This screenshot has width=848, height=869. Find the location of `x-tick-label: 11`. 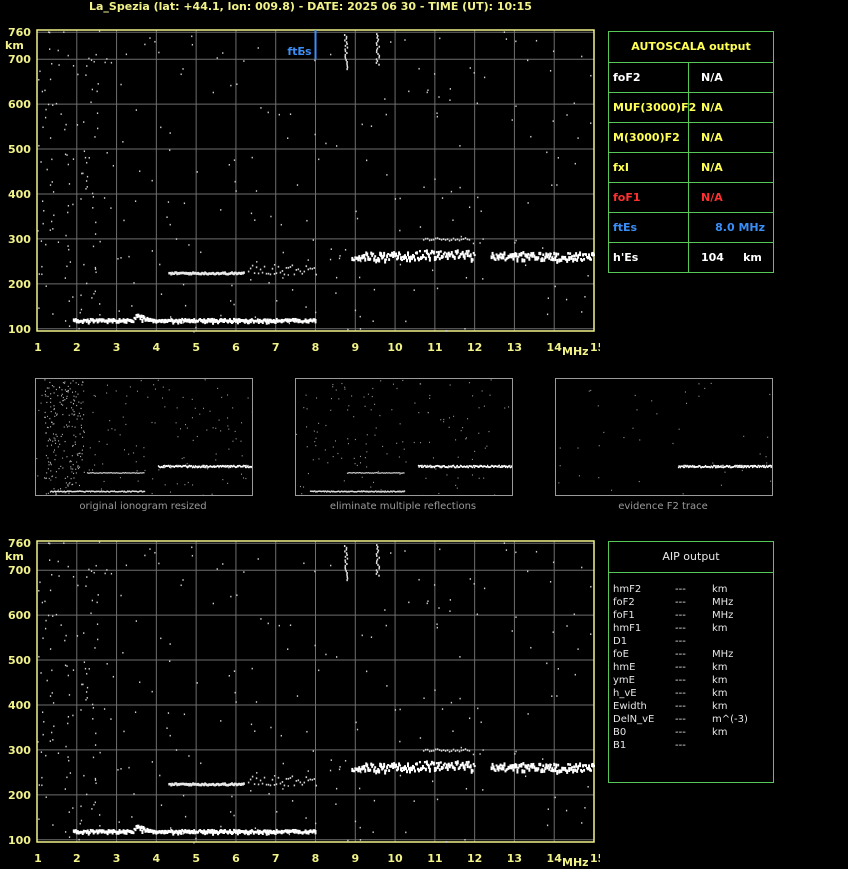

x-tick-label: 11 is located at coordinates (434, 347).